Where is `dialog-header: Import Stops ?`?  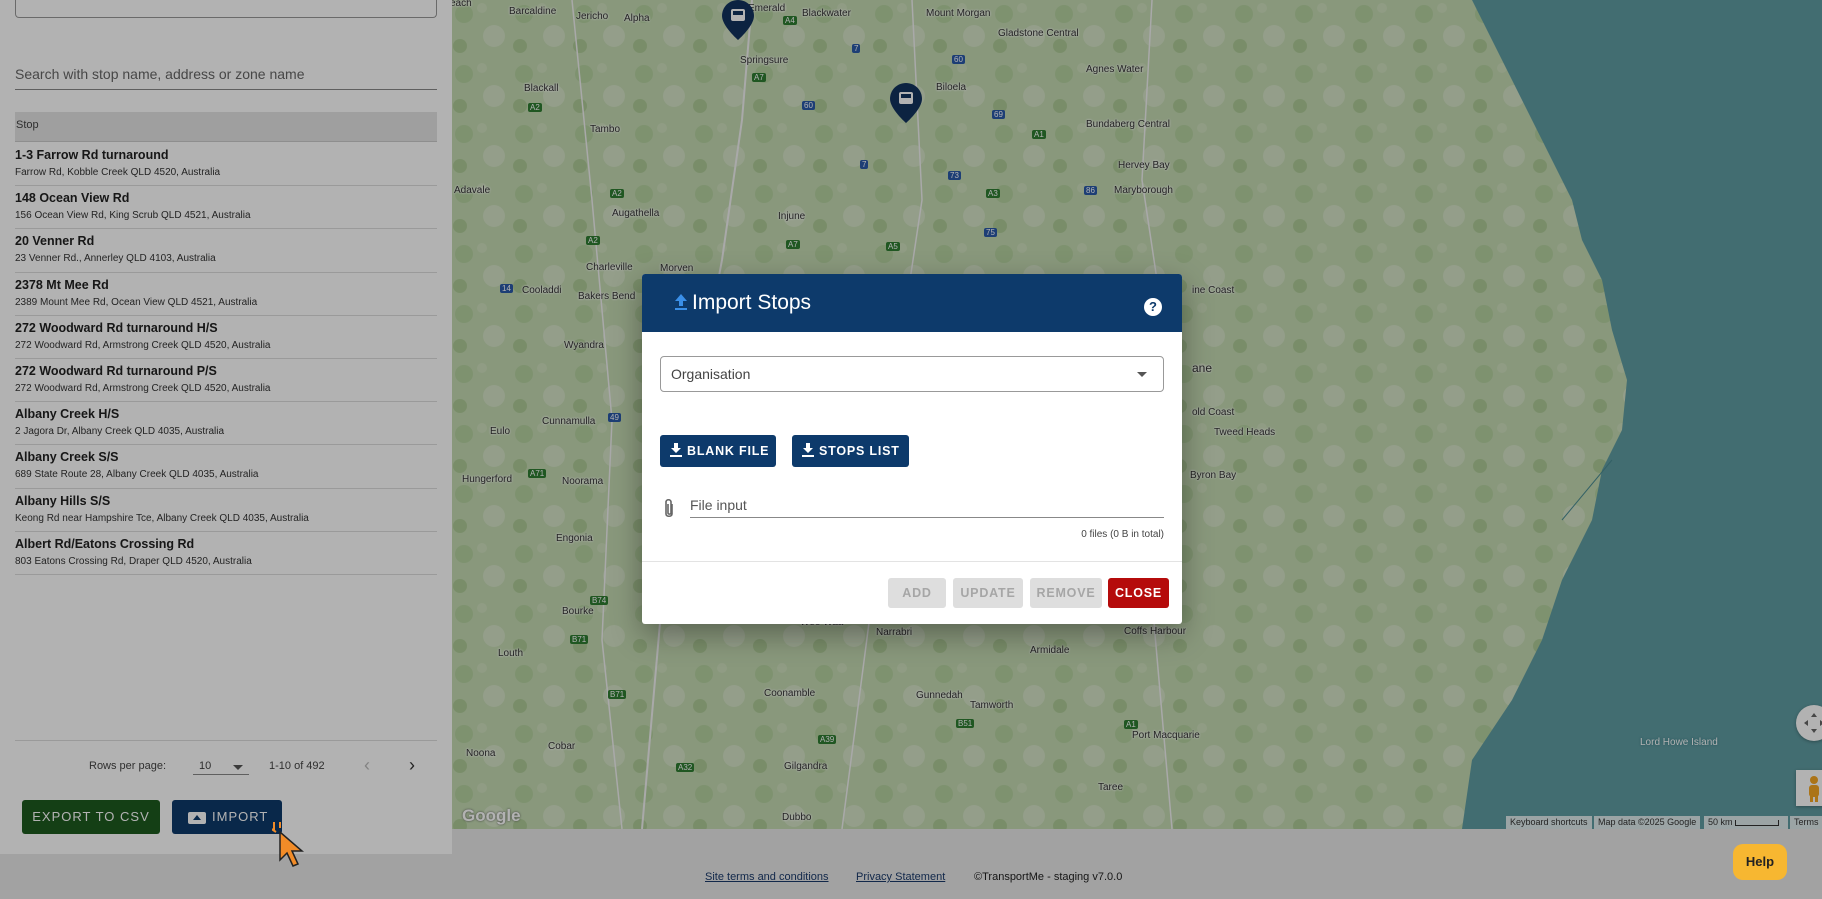
dialog-header: Import Stops ? is located at coordinates (912, 303).